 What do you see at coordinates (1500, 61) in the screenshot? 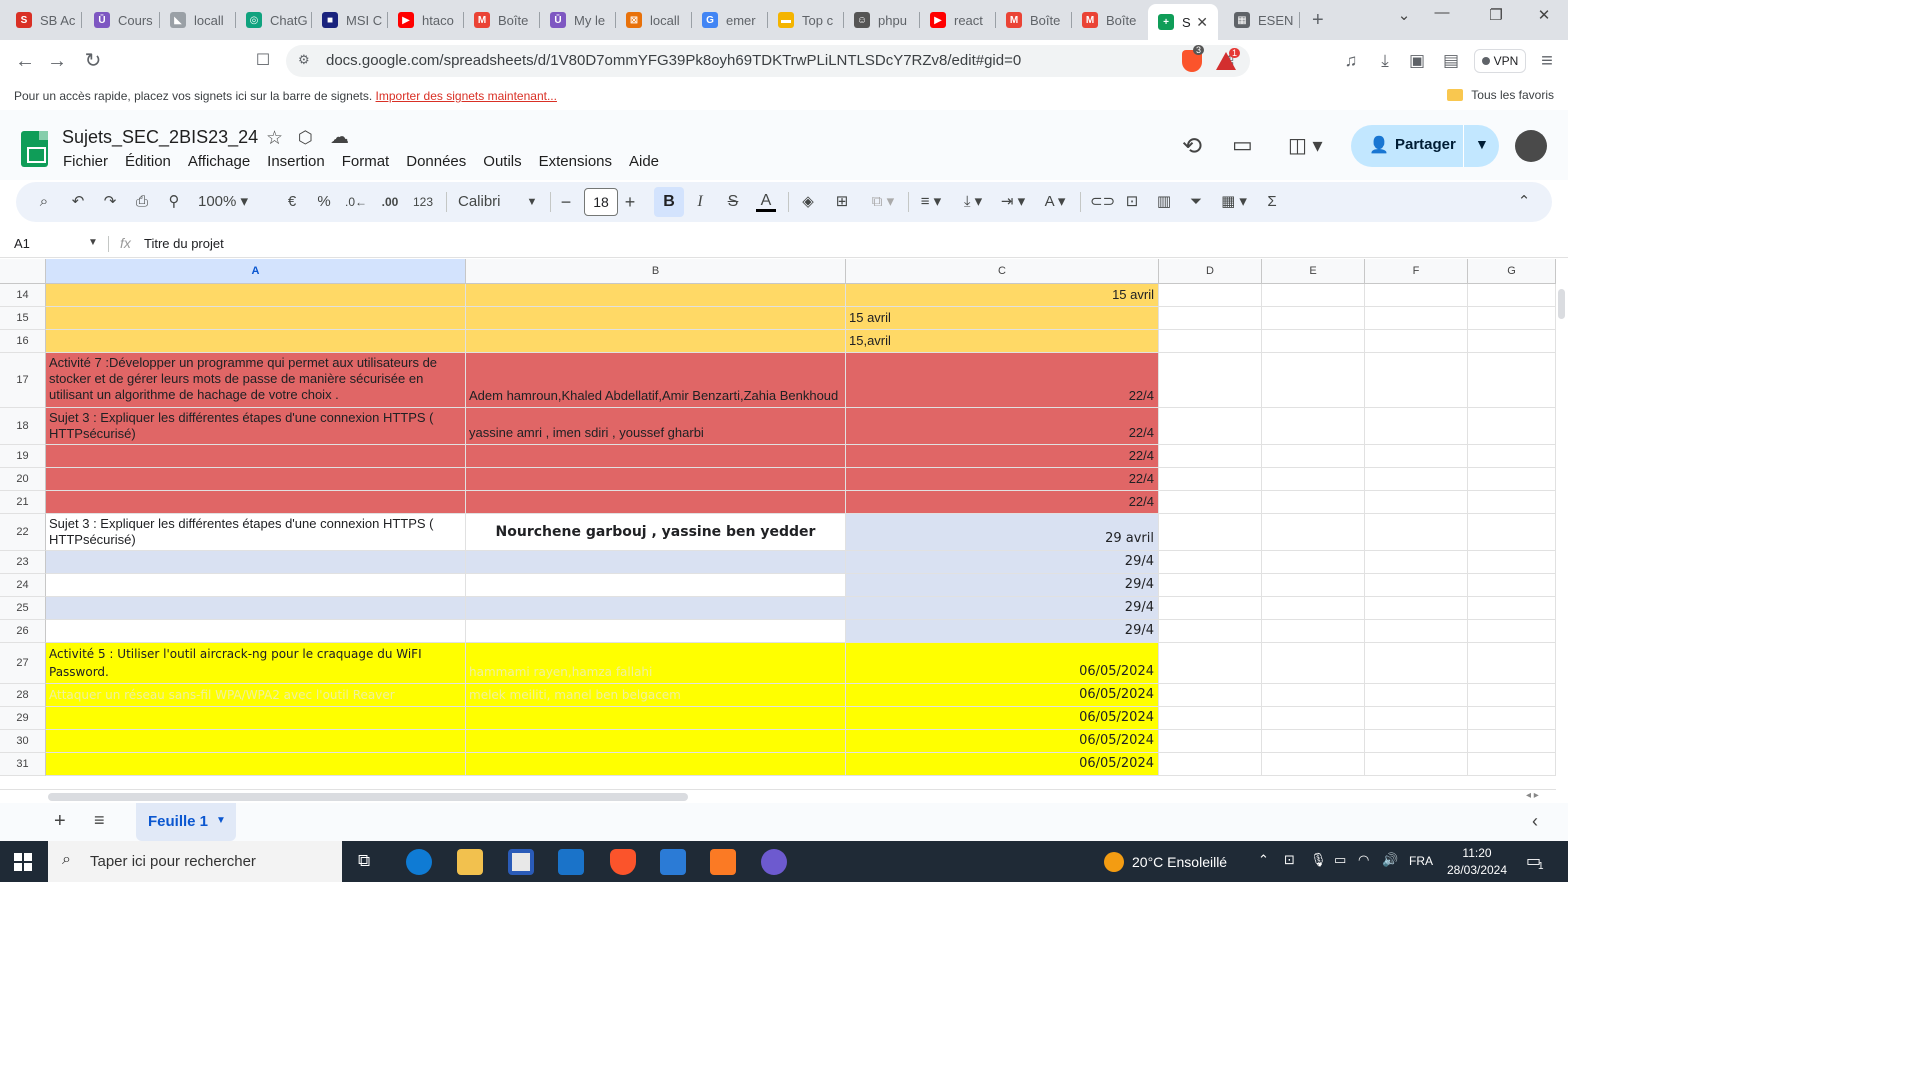
I see `vpn-button: VPN` at bounding box center [1500, 61].